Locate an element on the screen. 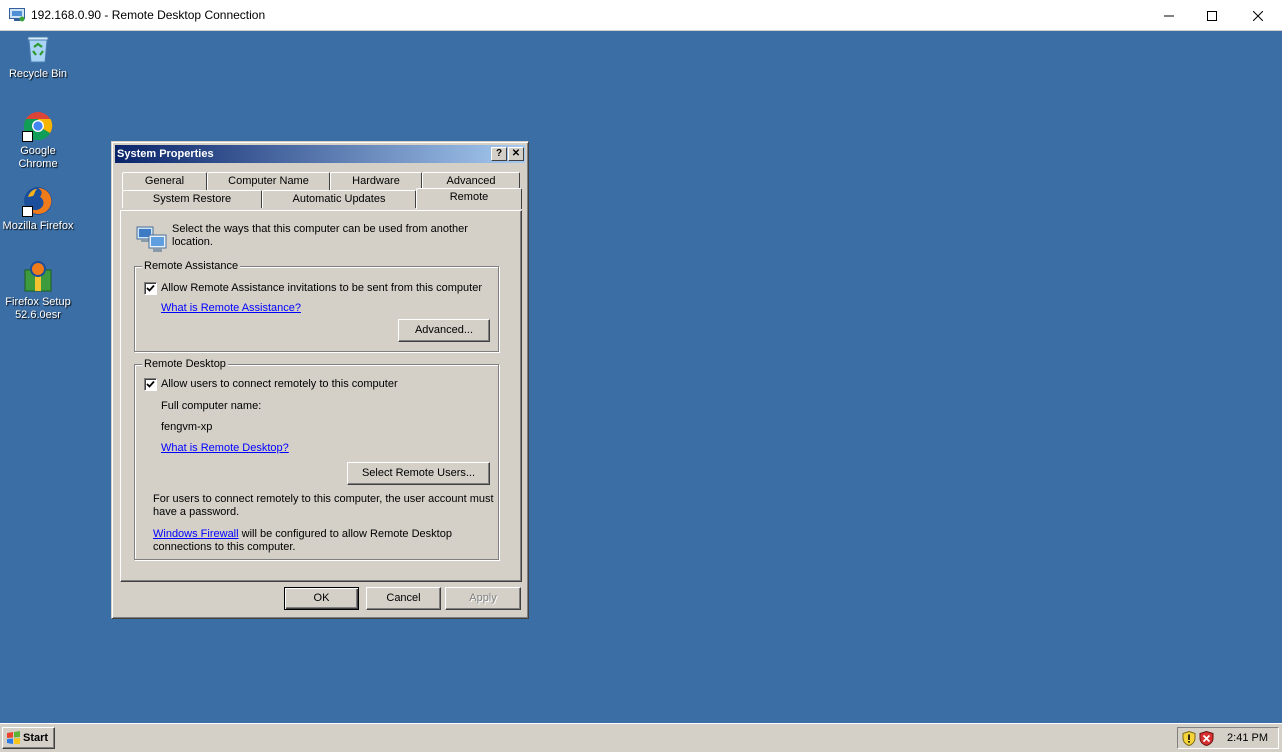  start-button: Start is located at coordinates (28, 738).